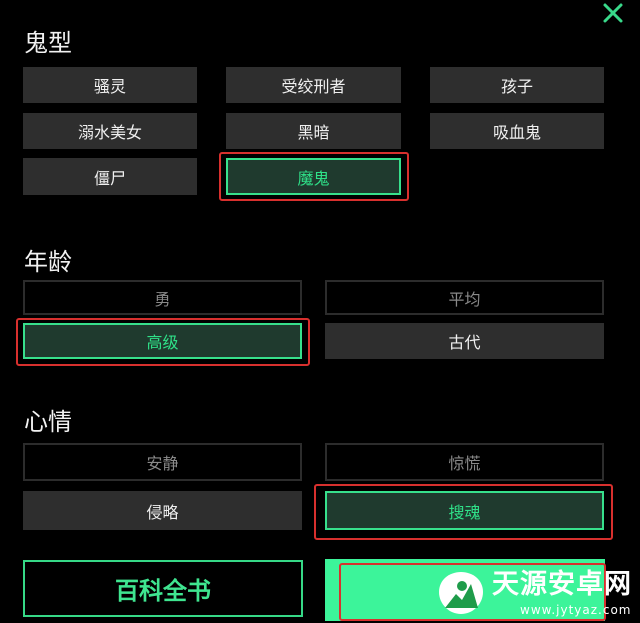 This screenshot has width=640, height=623. What do you see at coordinates (313, 176) in the screenshot?
I see `option-demon: 魔鬼` at bounding box center [313, 176].